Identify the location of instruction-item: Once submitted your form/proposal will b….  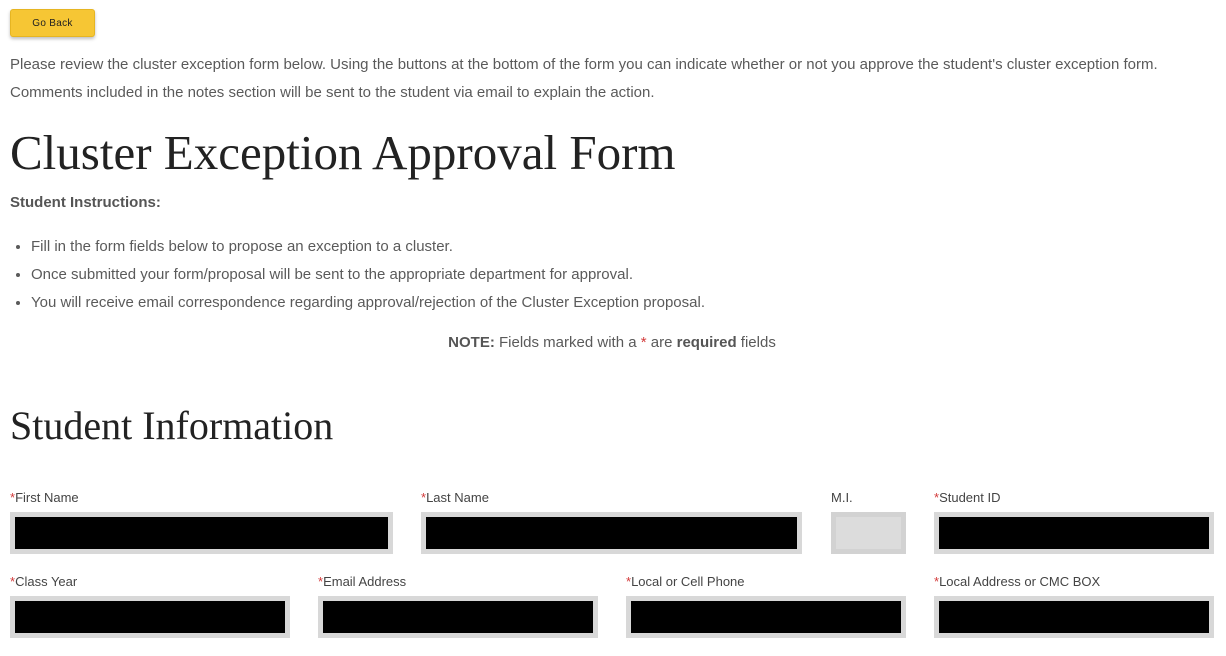
(368, 275).